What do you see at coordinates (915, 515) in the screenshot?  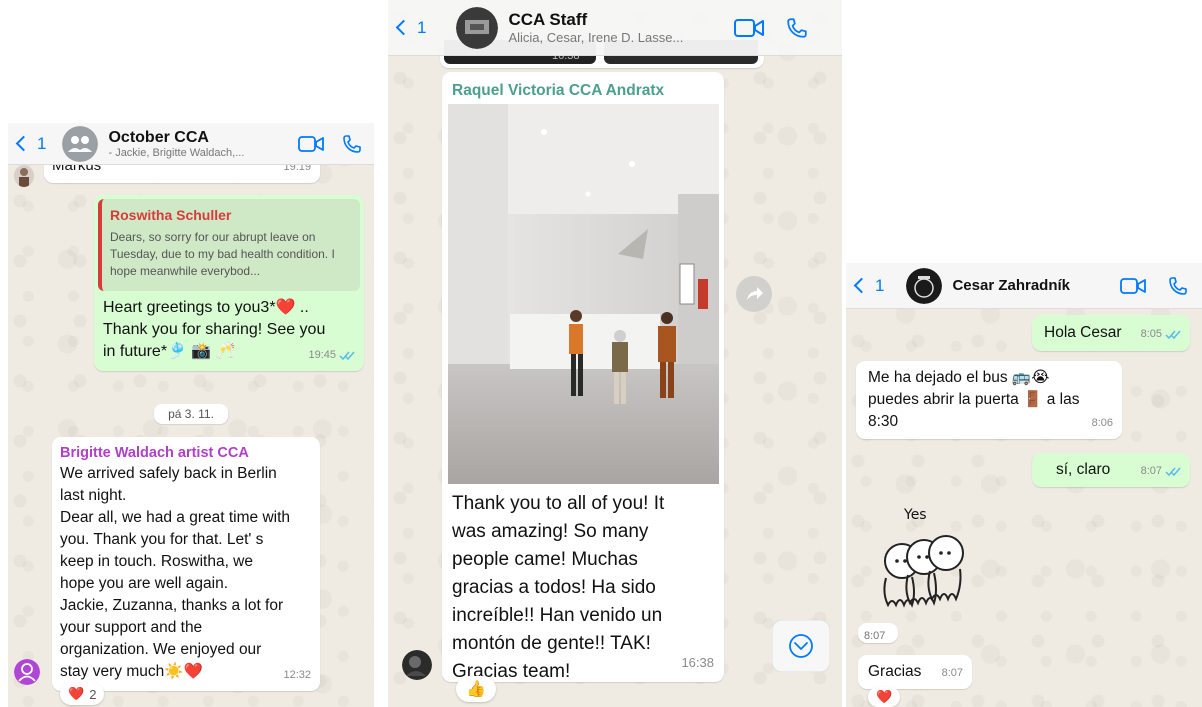 I see `sticker-caption: Yes` at bounding box center [915, 515].